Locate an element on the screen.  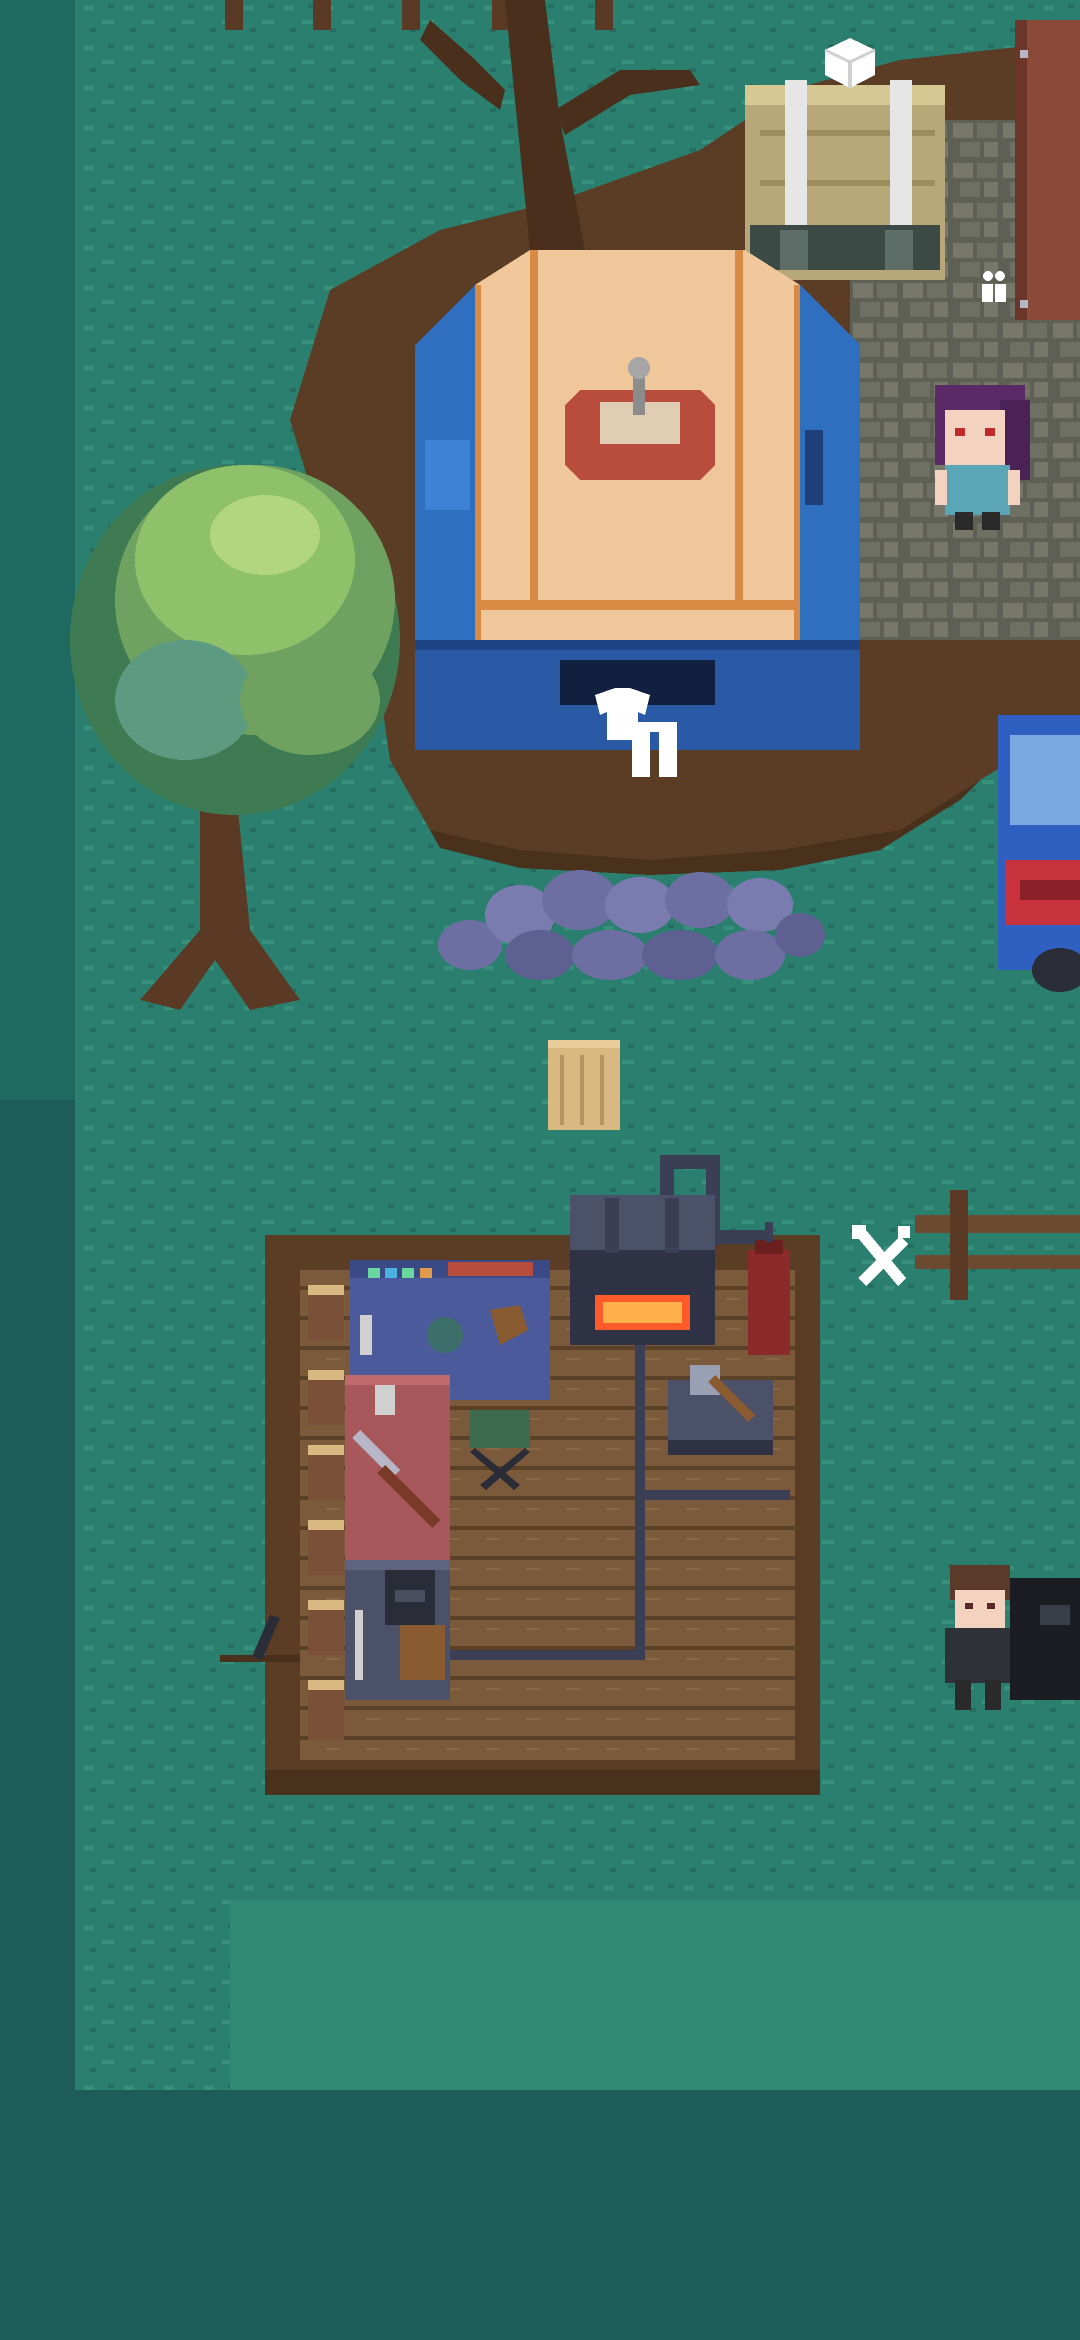
npc-soldier is located at coordinates (1012, 1637).